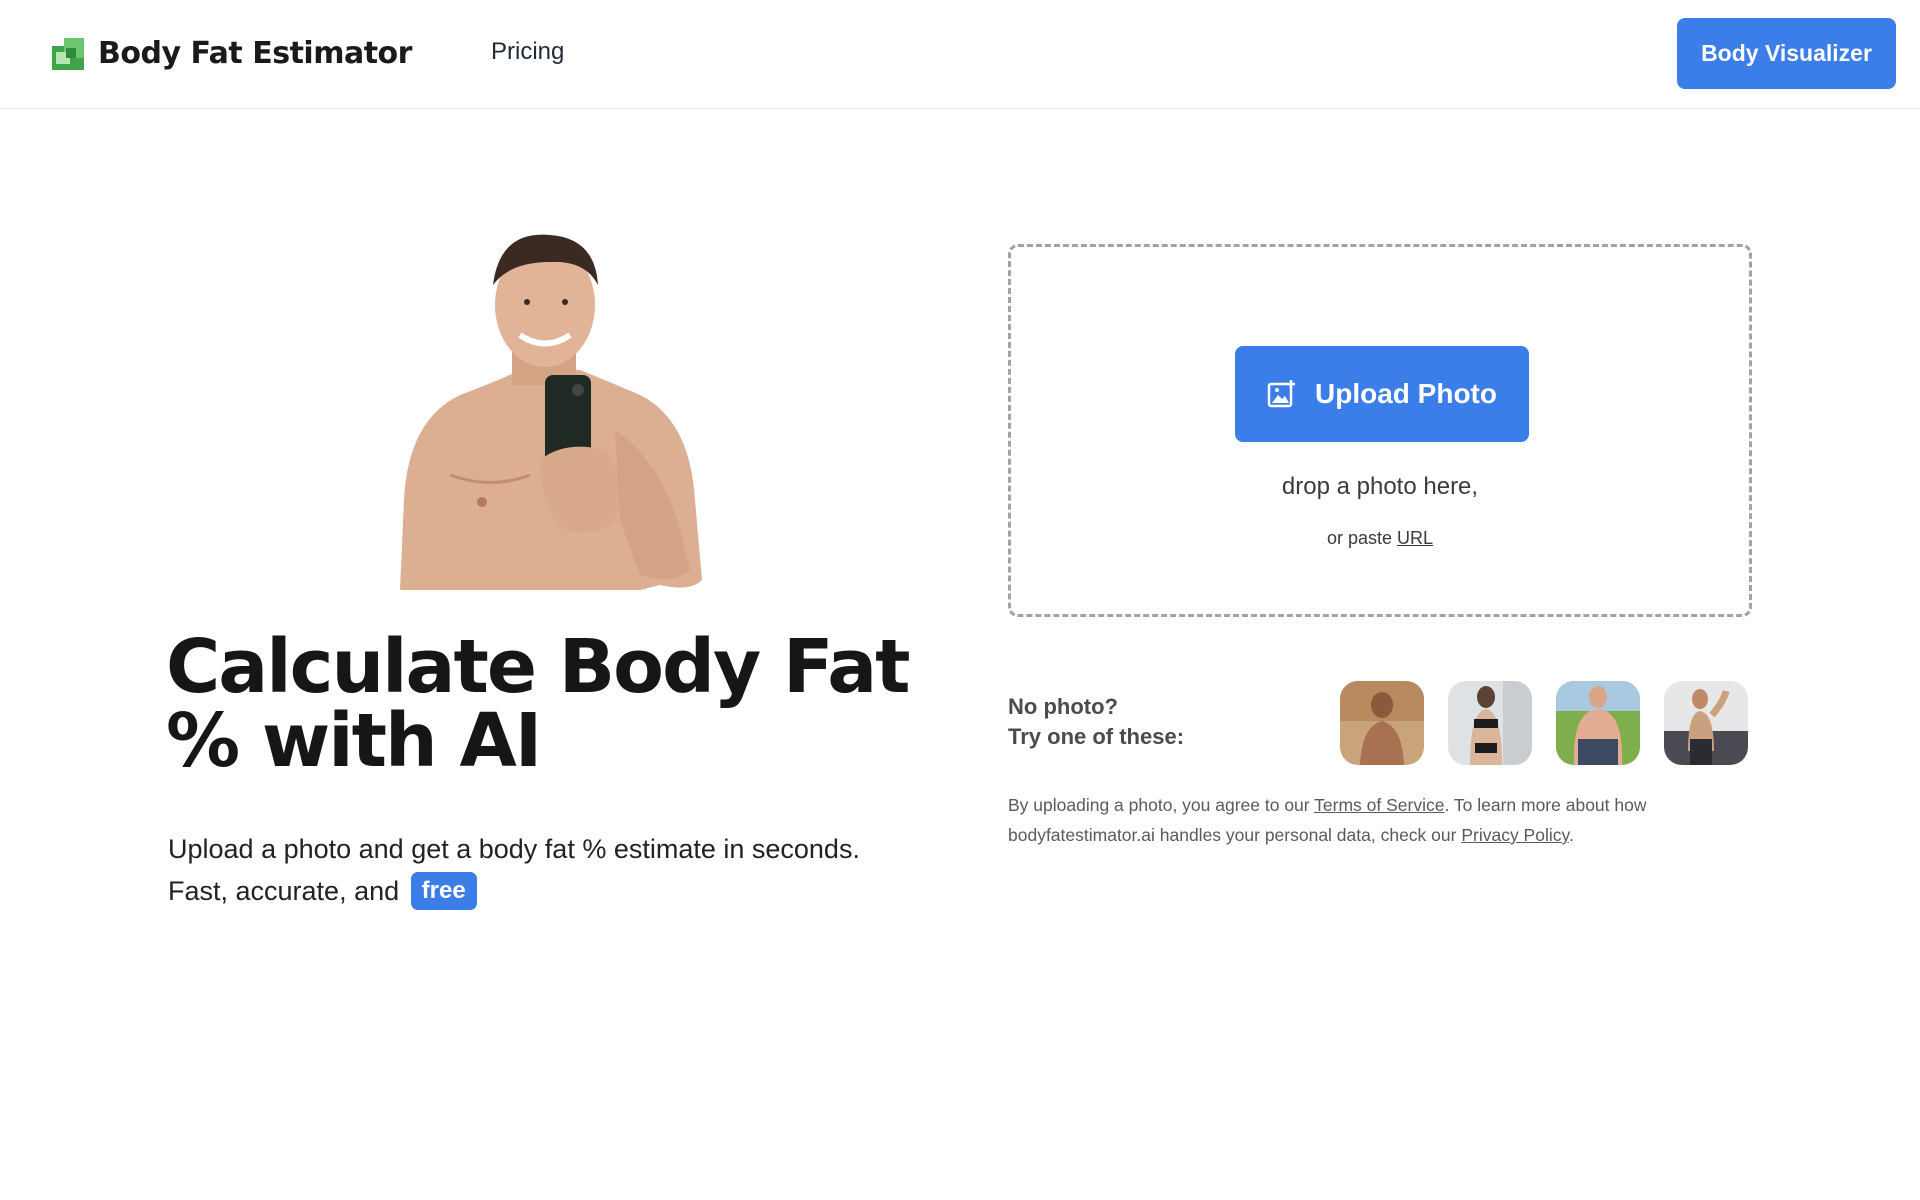 Image resolution: width=1920 pixels, height=1200 pixels. Describe the element at coordinates (1379, 805) in the screenshot. I see `terms-of-service-link: Terms of Service` at that location.